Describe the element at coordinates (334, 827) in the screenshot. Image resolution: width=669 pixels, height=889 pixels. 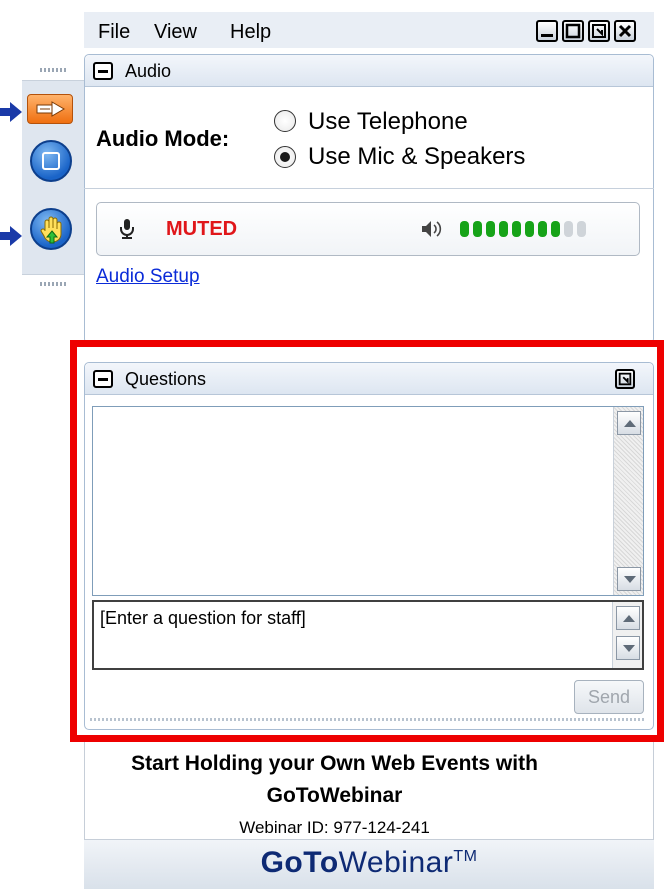
I see `webinar-id: Webinar ID: 977-124-241` at that location.